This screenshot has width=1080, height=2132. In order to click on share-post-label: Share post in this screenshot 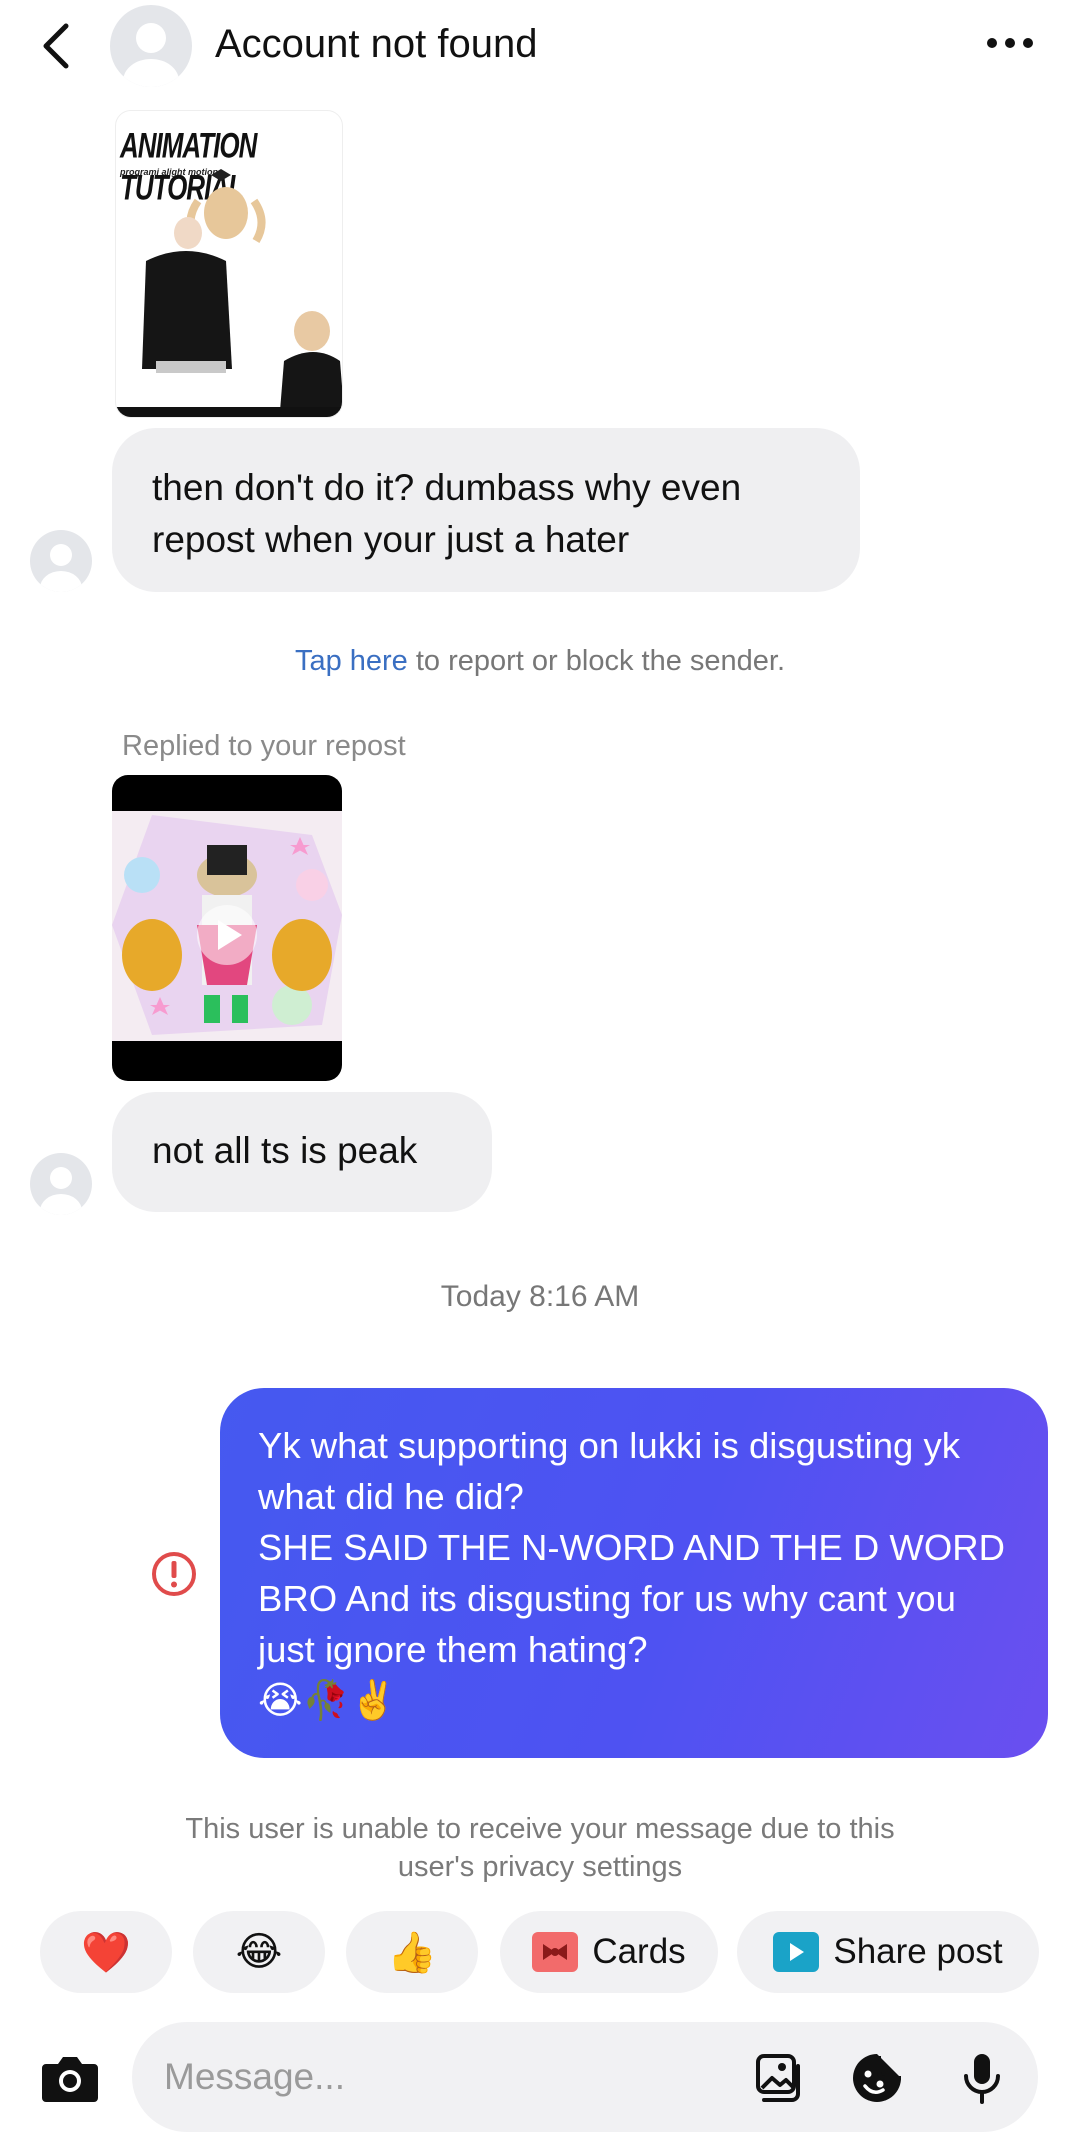, I will do `click(918, 1951)`.